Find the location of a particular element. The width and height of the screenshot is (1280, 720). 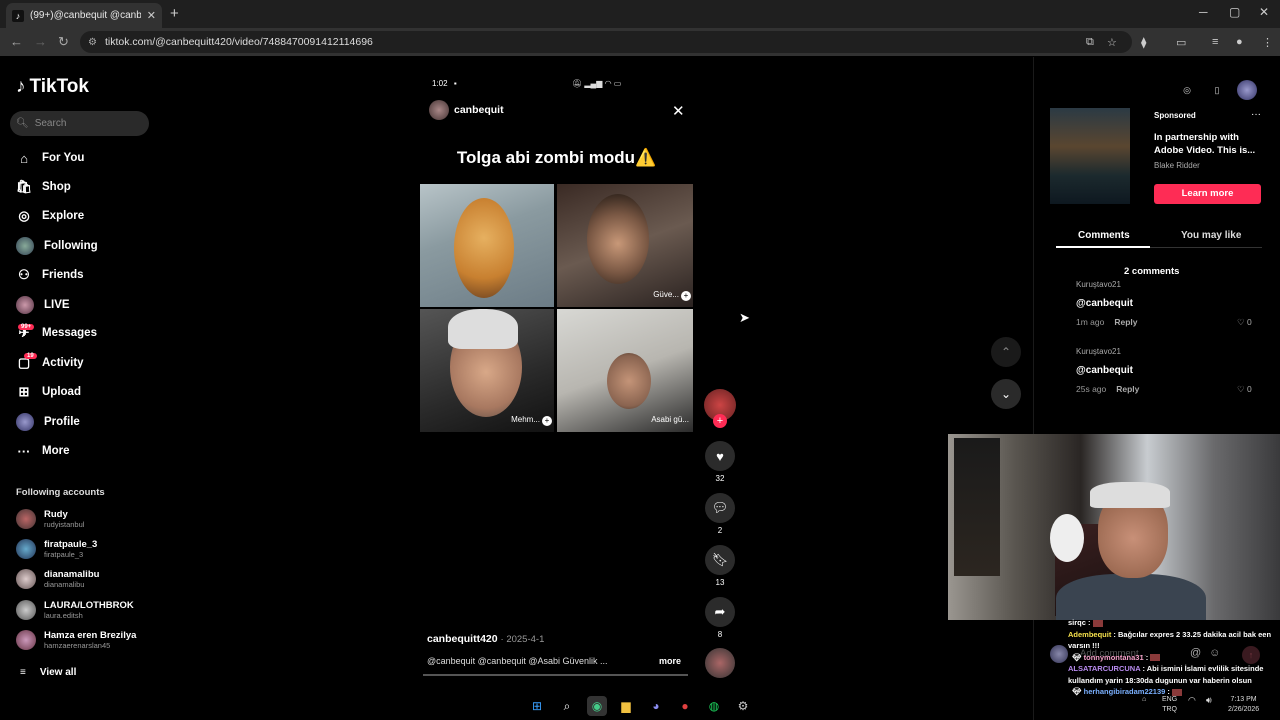

like-button: ♥ 32 is located at coordinates (720, 462).